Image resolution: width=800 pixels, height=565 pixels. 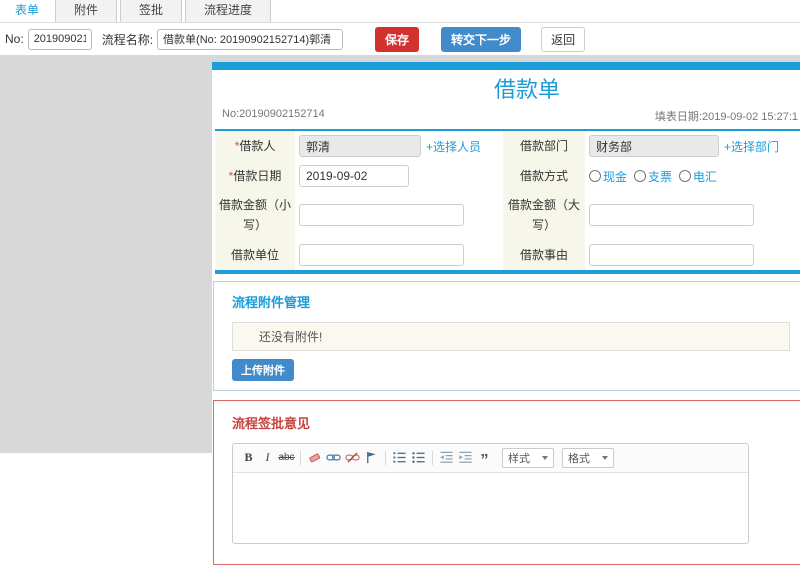 I want to click on save-button: 保存, so click(x=397, y=39).